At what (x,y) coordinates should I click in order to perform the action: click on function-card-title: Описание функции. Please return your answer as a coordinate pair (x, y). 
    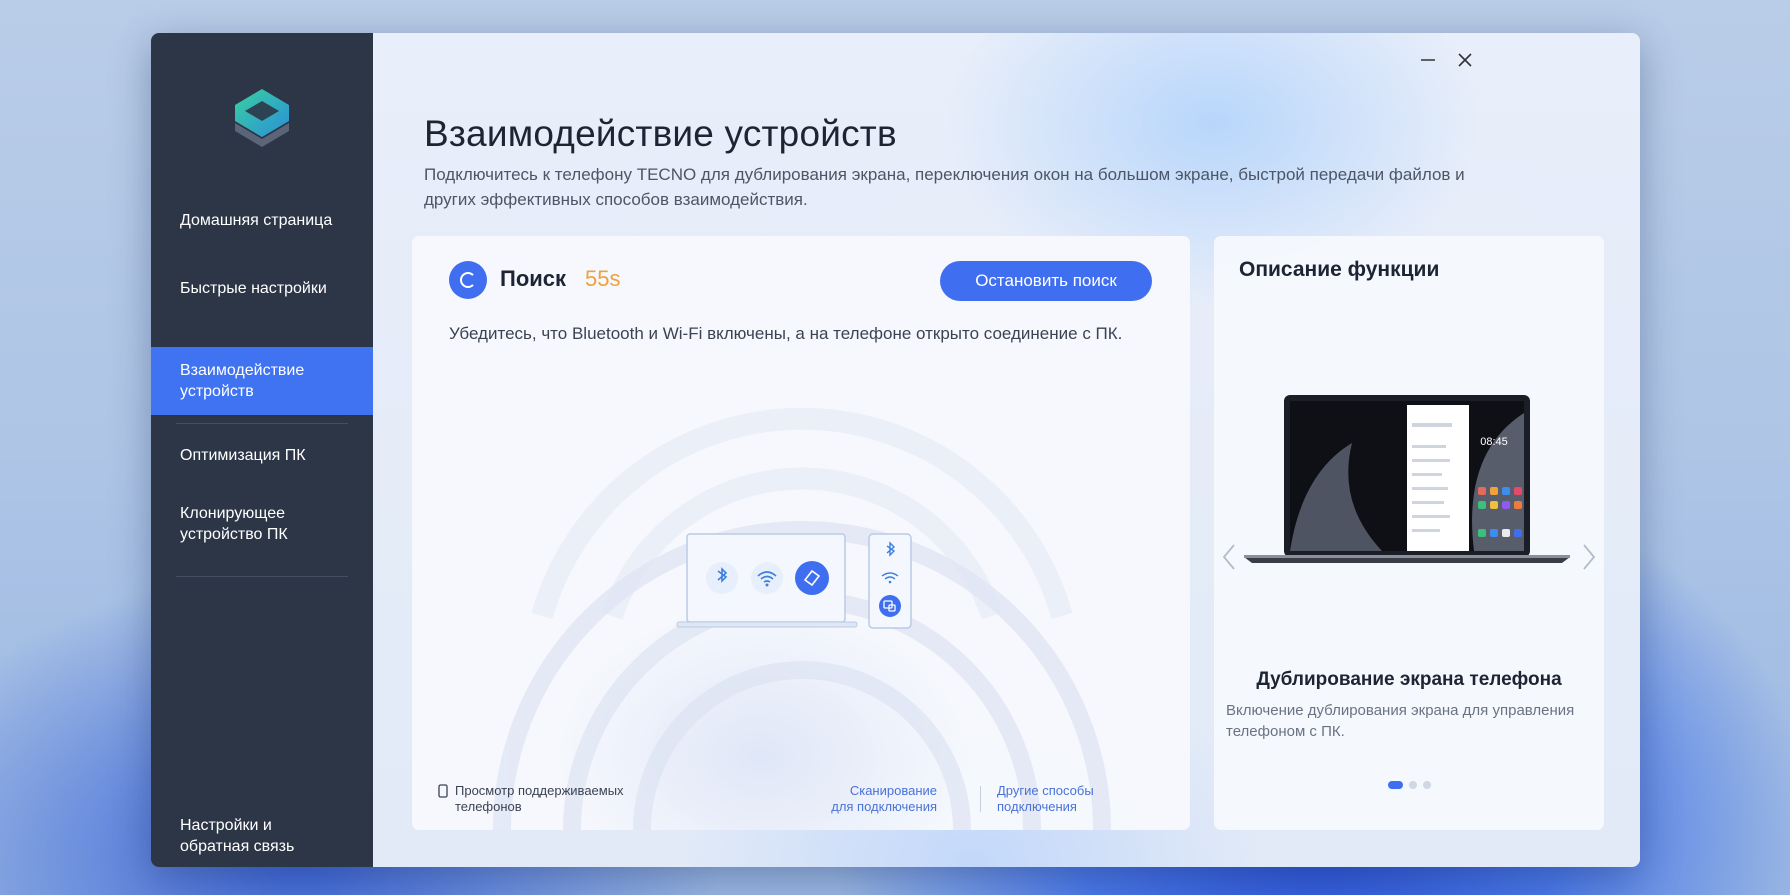
    Looking at the image, I should click on (1339, 269).